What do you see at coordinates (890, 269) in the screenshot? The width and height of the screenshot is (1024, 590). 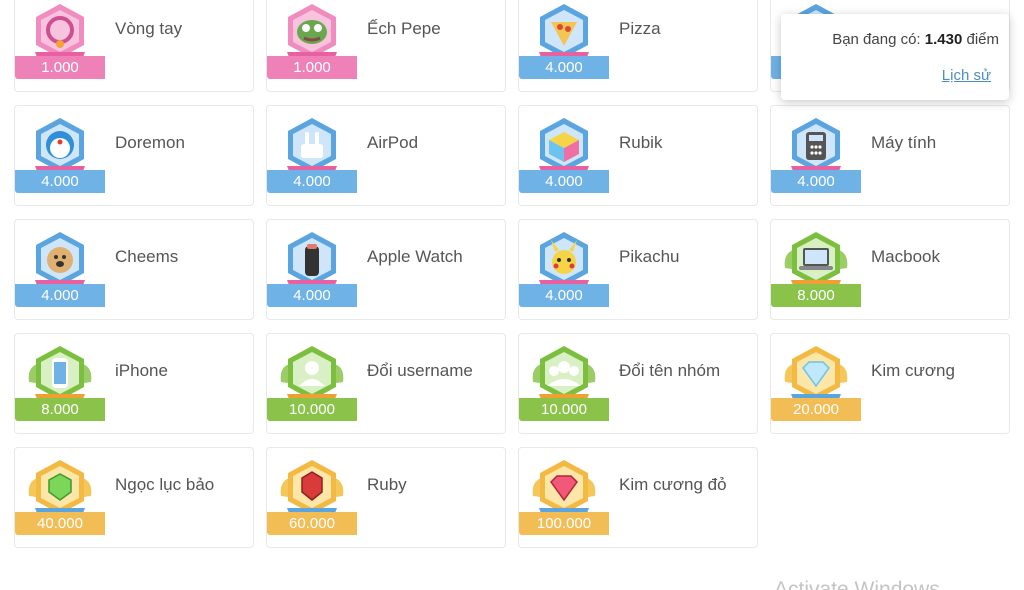 I see `reward-card-macbook: Macbook 8.000` at bounding box center [890, 269].